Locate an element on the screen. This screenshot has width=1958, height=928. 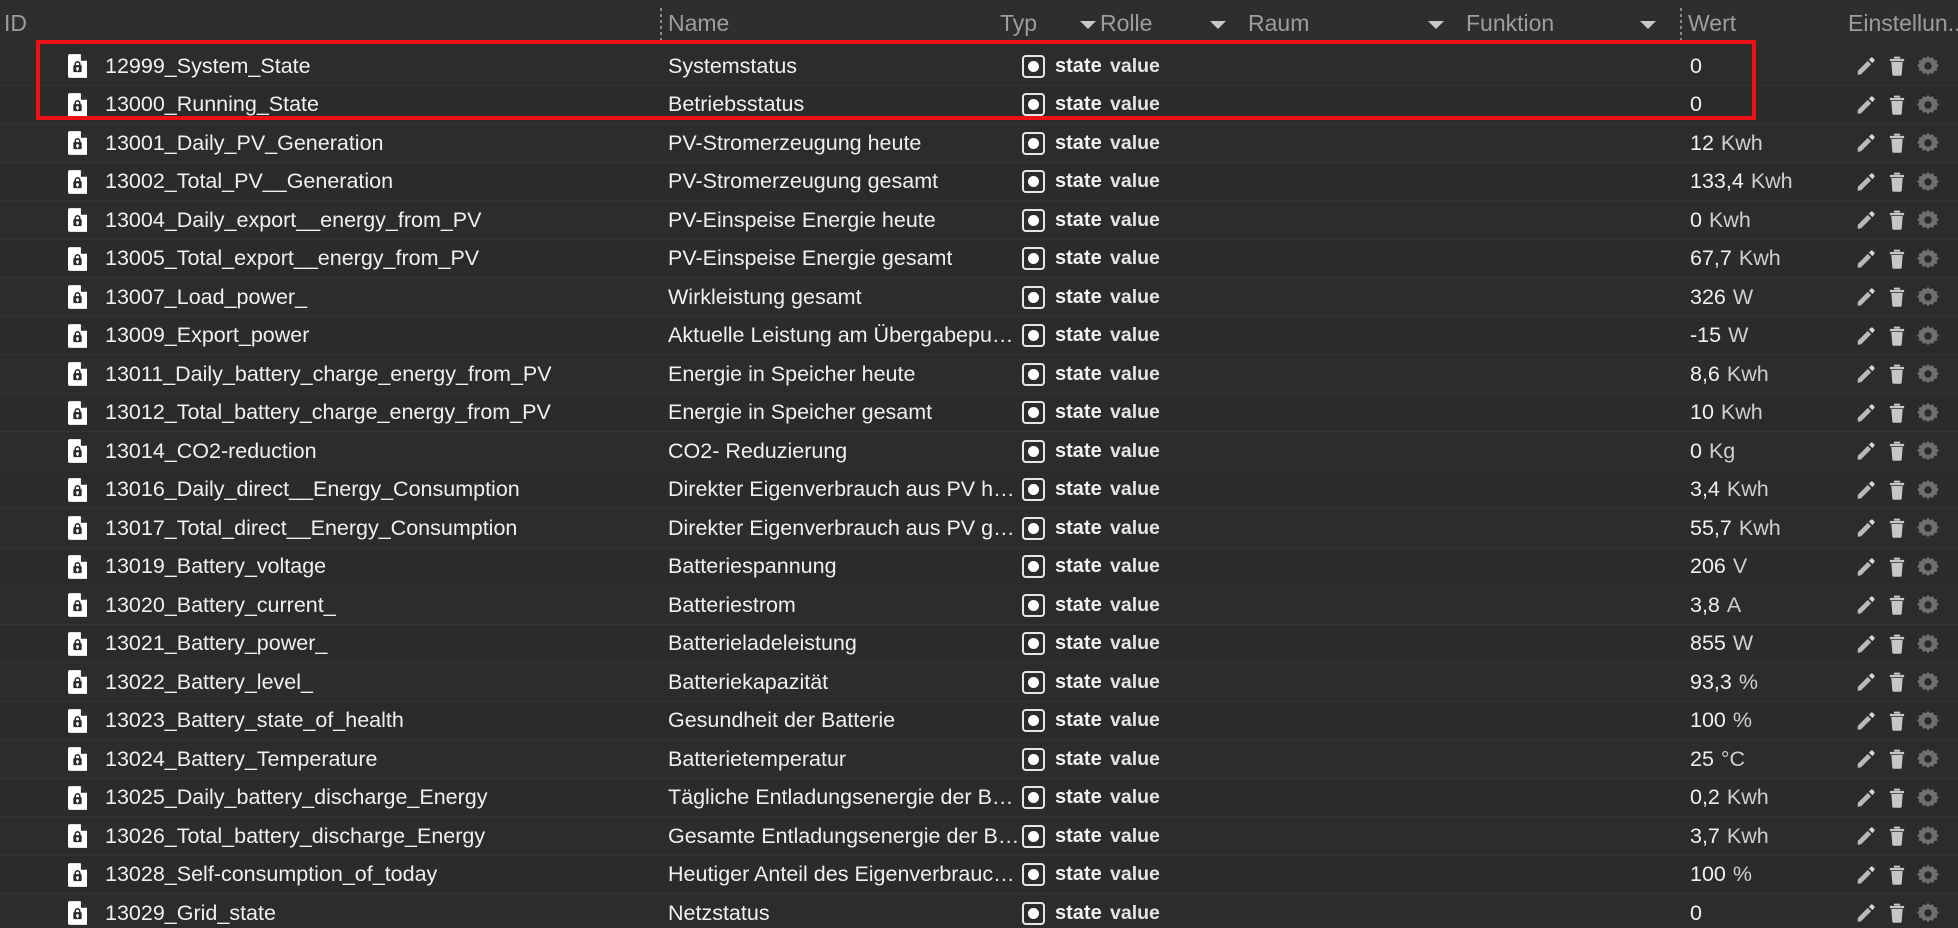
cell-wert: 12 Kwh is located at coordinates (1785, 143).